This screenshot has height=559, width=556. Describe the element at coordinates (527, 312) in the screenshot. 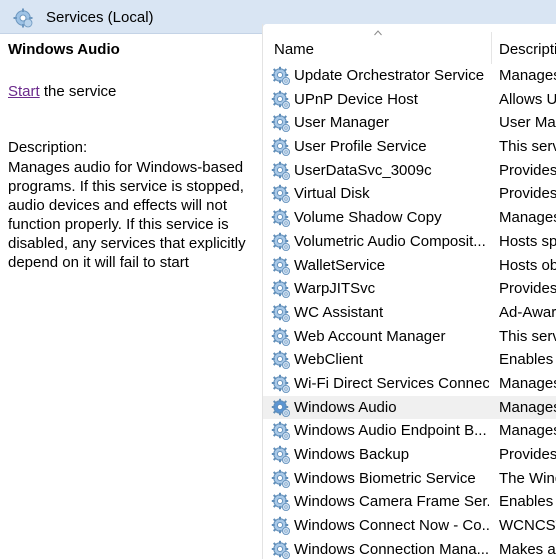

I see `service-description-cell: Ad-Aware` at that location.